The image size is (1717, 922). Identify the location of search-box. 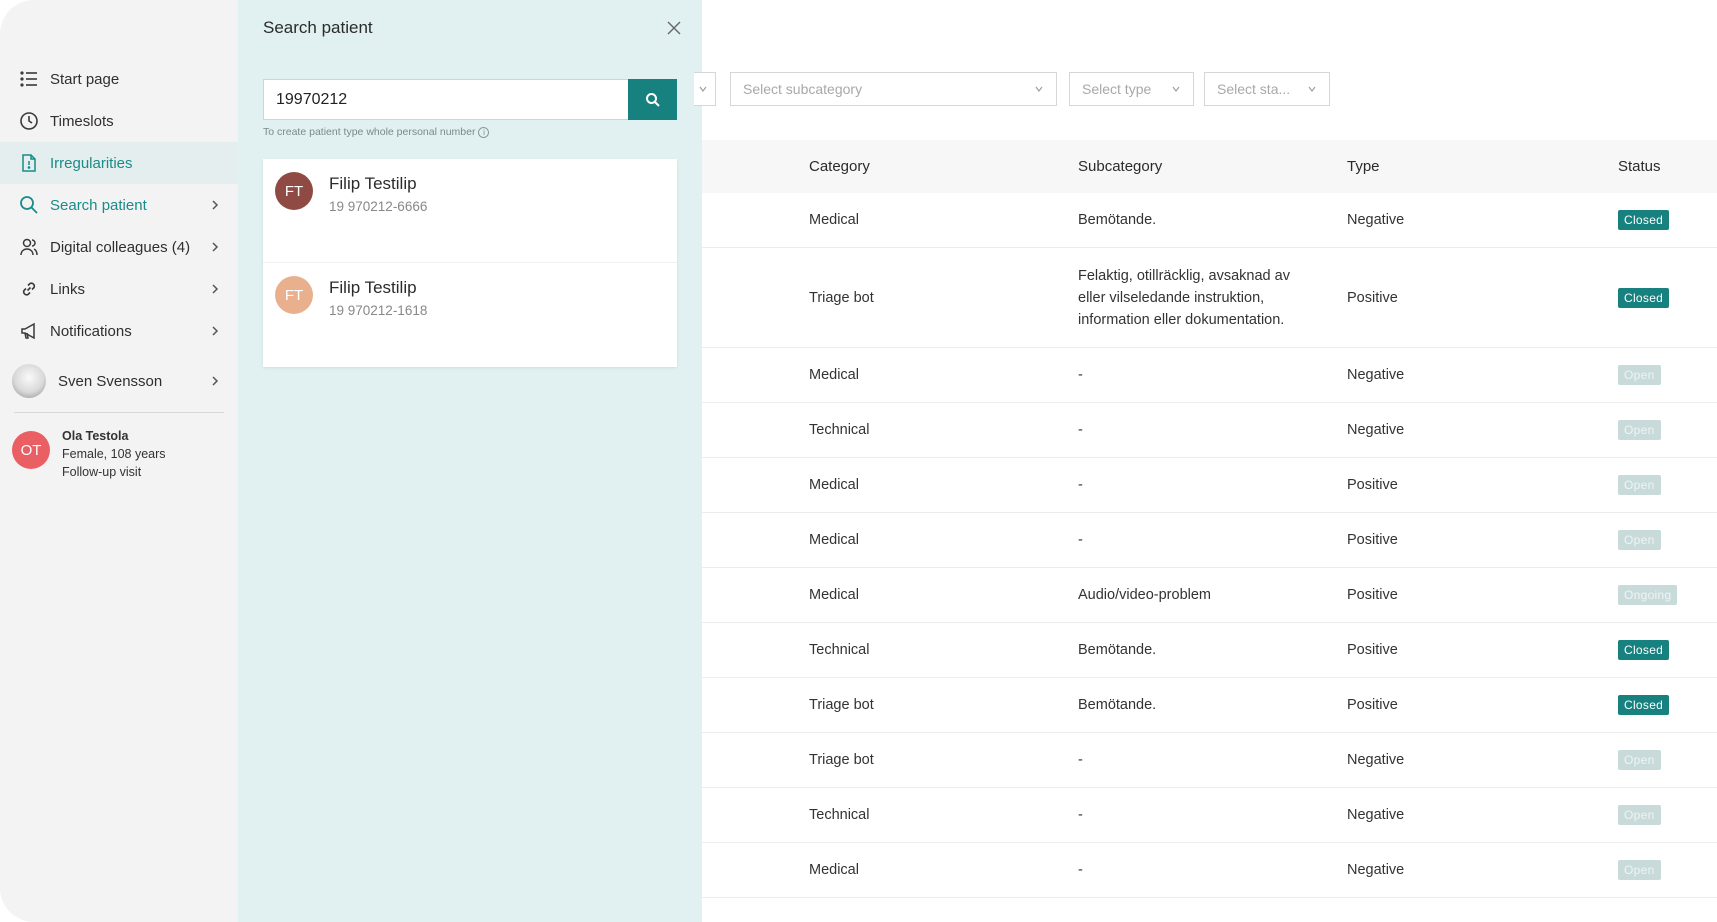
(470, 99).